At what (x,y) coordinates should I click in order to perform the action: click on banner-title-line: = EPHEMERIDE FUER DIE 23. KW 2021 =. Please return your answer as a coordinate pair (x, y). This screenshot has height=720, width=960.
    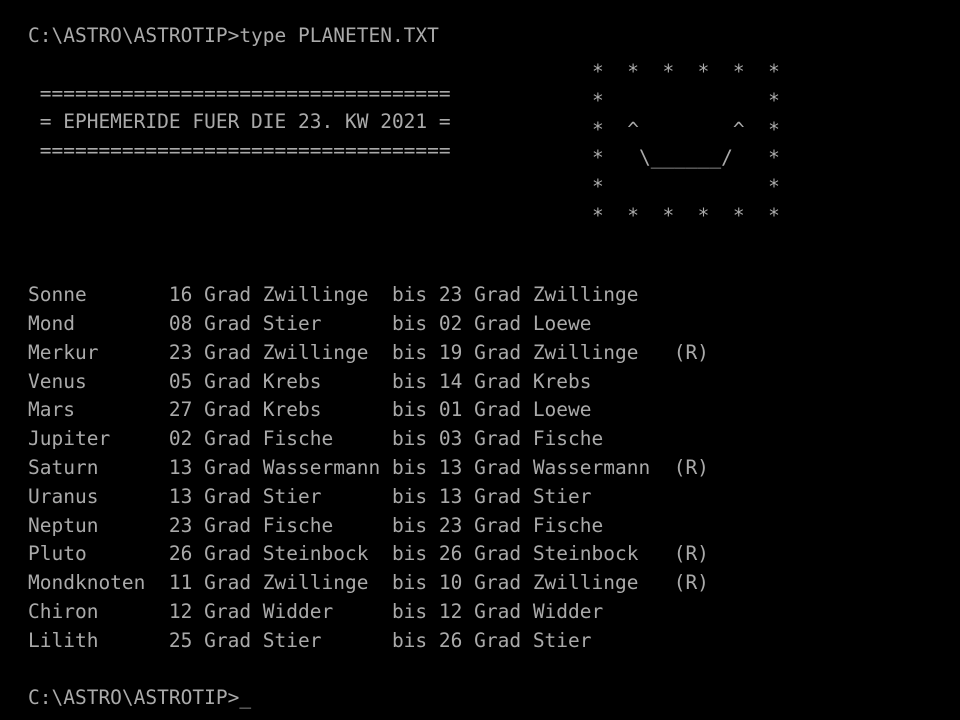
    Looking at the image, I should click on (239, 122).